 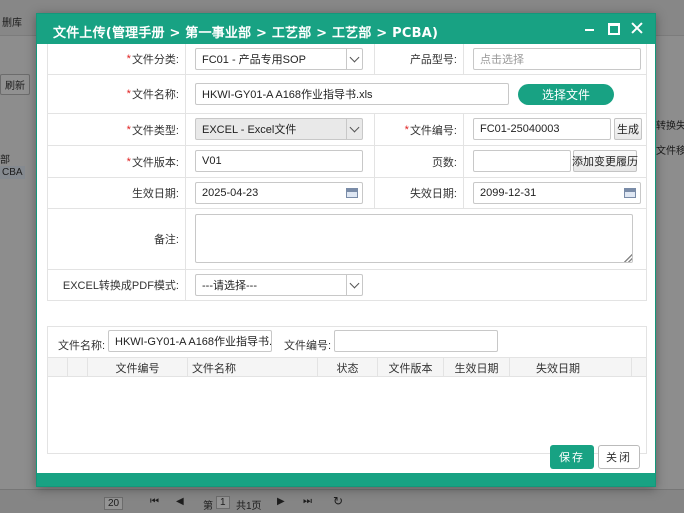 What do you see at coordinates (58, 367) in the screenshot?
I see `grid-rownum-header` at bounding box center [58, 367].